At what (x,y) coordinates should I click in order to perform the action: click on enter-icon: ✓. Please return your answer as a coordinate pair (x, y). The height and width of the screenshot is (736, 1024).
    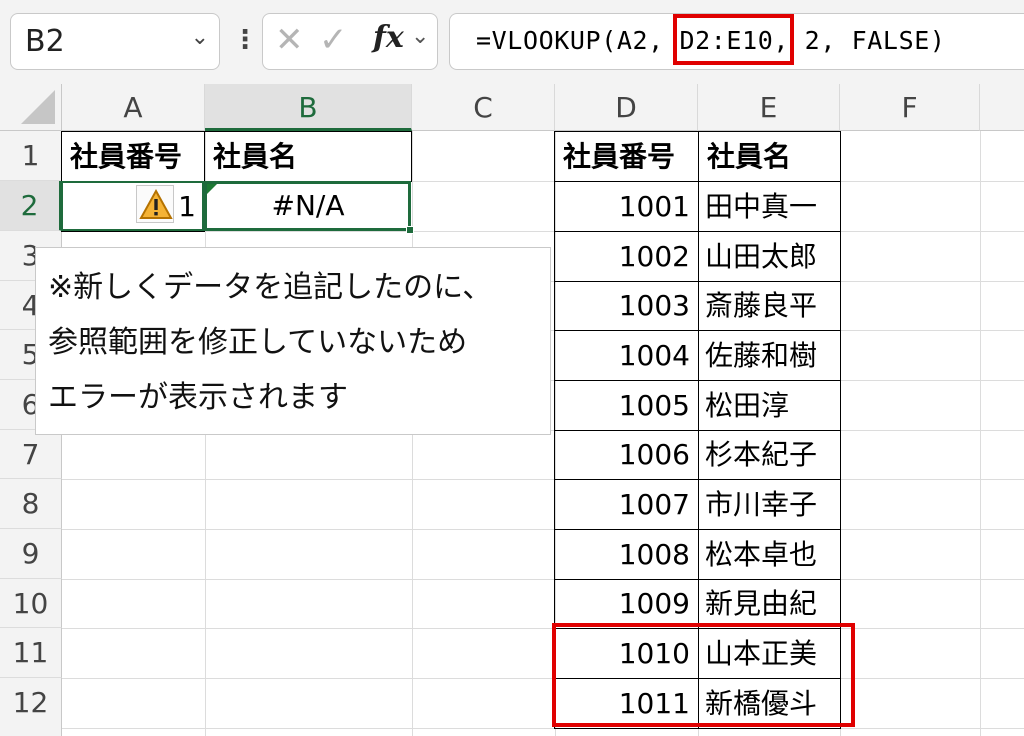
    Looking at the image, I should click on (333, 40).